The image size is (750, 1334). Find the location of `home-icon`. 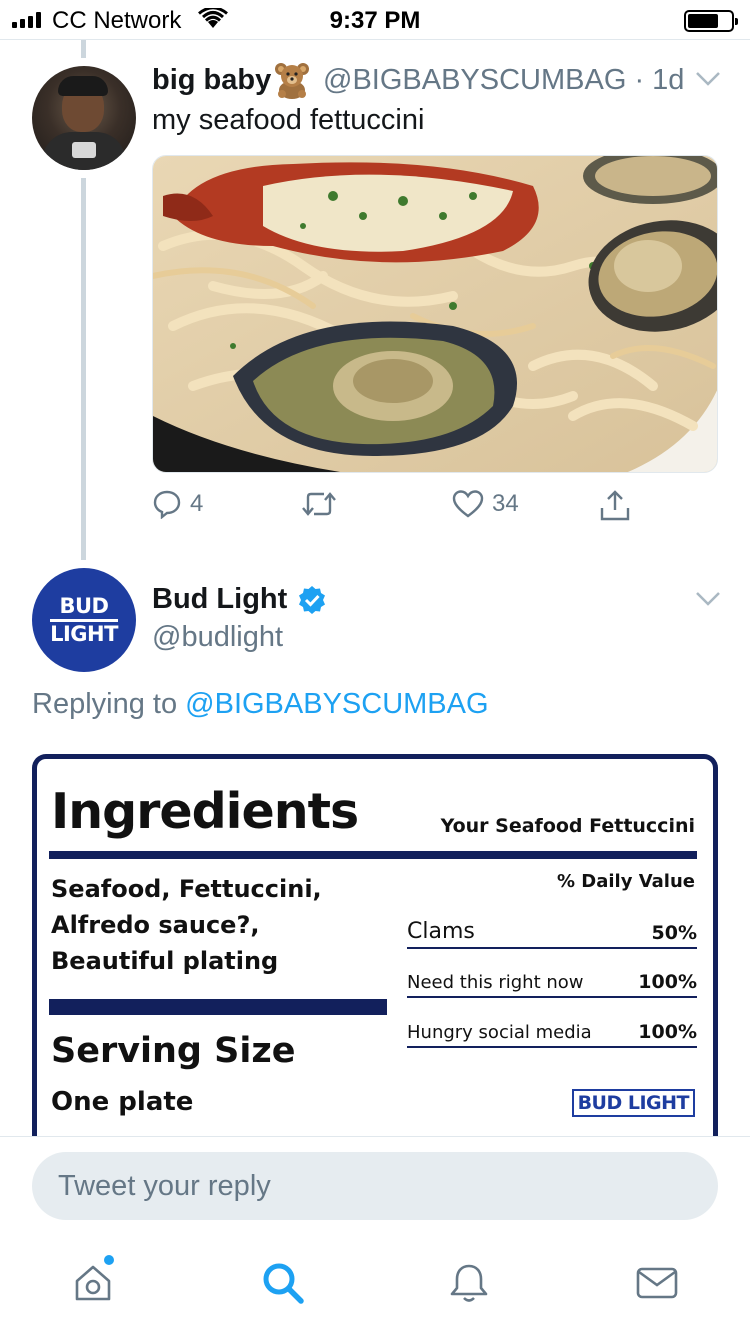

home-icon is located at coordinates (93, 1283).